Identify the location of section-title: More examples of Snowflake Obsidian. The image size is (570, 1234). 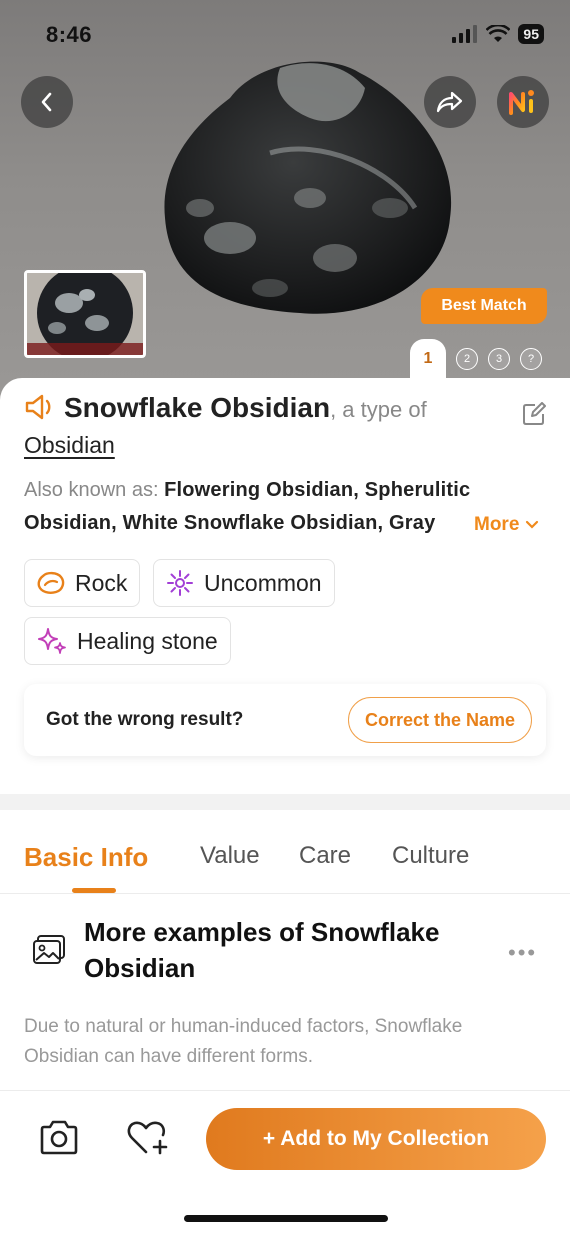
(262, 950).